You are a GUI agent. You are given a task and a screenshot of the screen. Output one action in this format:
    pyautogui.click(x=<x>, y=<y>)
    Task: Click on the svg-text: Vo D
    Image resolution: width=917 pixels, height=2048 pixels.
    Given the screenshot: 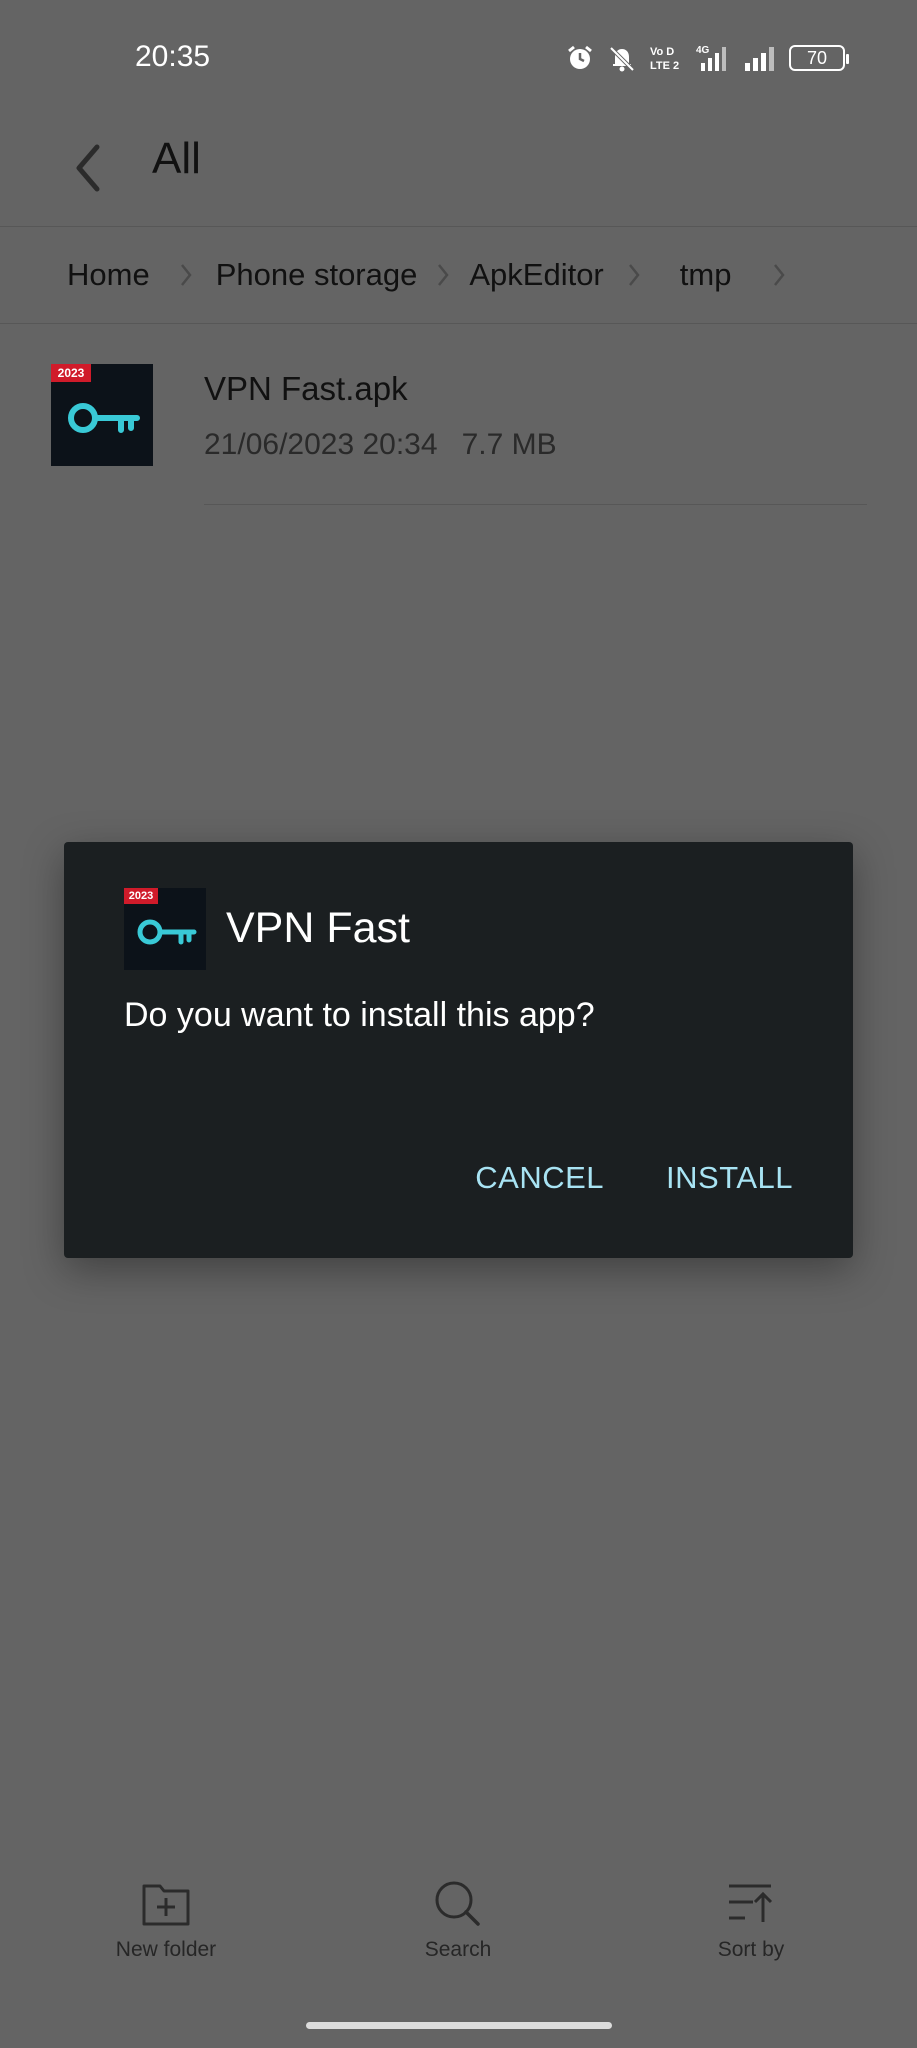 What is the action you would take?
    pyautogui.click(x=662, y=52)
    